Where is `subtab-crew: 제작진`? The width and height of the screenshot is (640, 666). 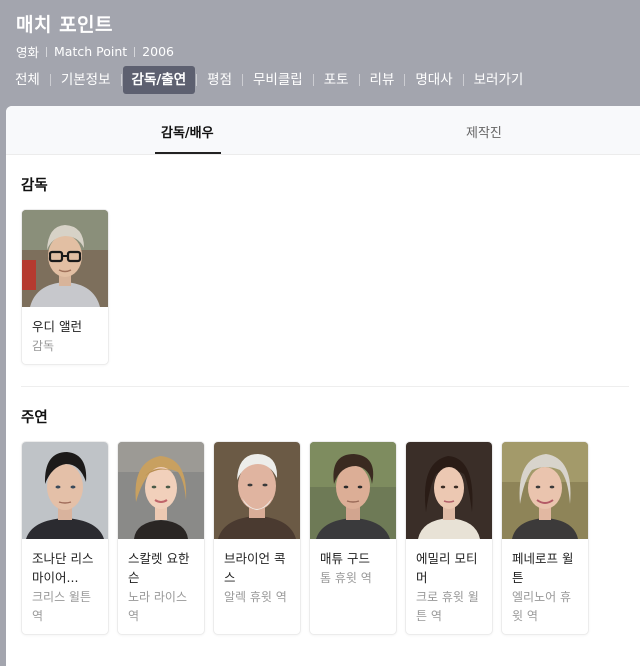
subtab-crew: 제작진 is located at coordinates (484, 131).